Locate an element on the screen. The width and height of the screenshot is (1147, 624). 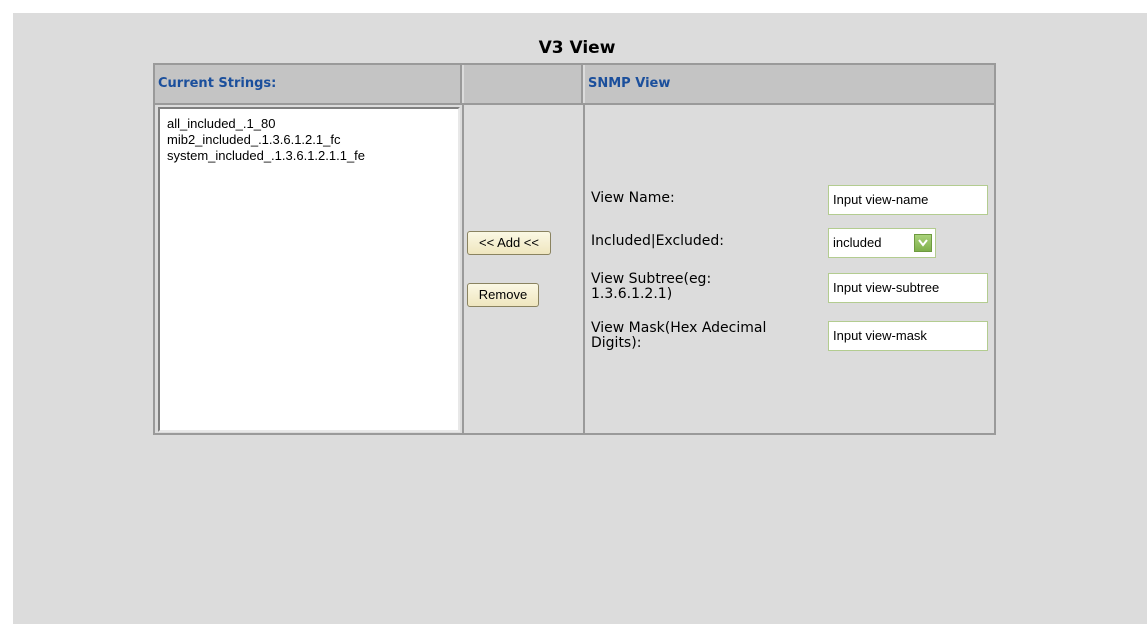
chevron-down-icon is located at coordinates (923, 243).